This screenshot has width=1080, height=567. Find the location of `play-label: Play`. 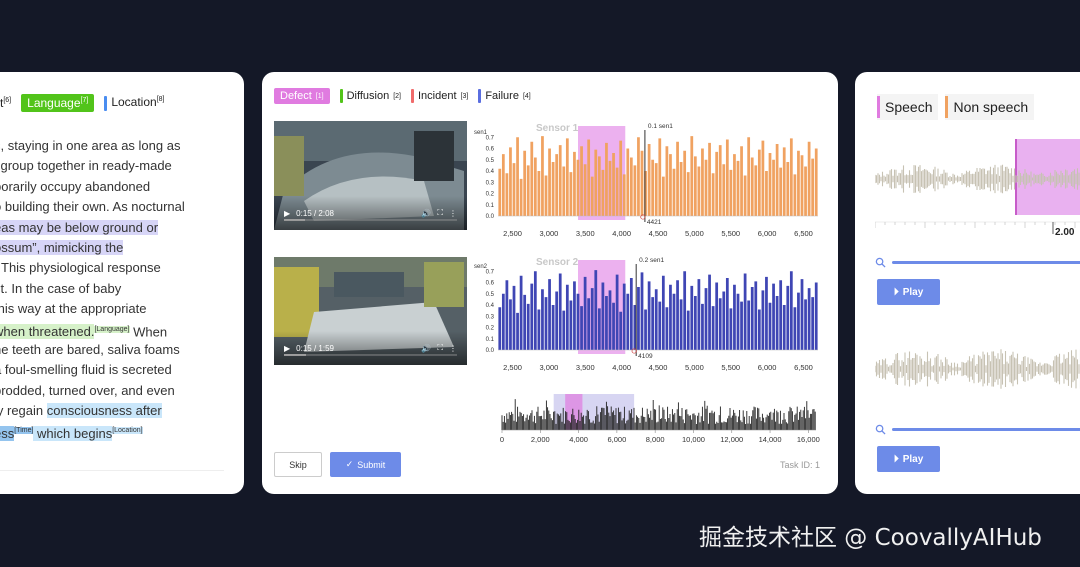

play-label: Play is located at coordinates (913, 459).